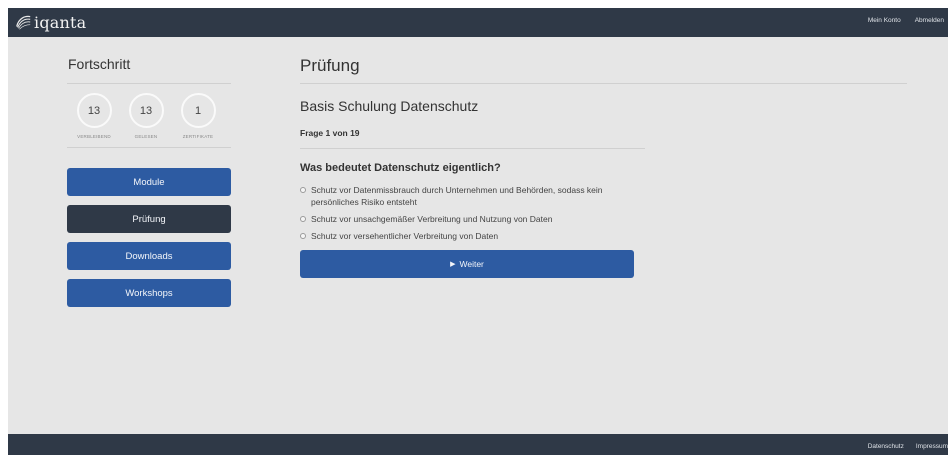 The width and height of the screenshot is (951, 455). I want to click on imprint-link: Impressum, so click(932, 446).